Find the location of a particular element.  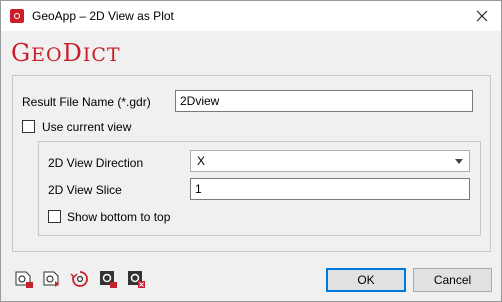

reset-settings-button is located at coordinates (80, 279).